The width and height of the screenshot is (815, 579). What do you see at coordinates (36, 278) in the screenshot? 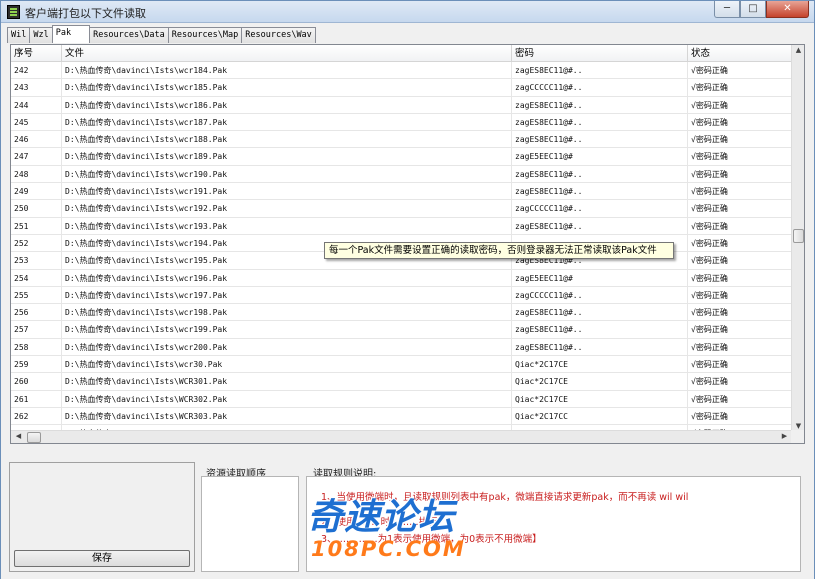
I see `row-index: 254` at bounding box center [36, 278].